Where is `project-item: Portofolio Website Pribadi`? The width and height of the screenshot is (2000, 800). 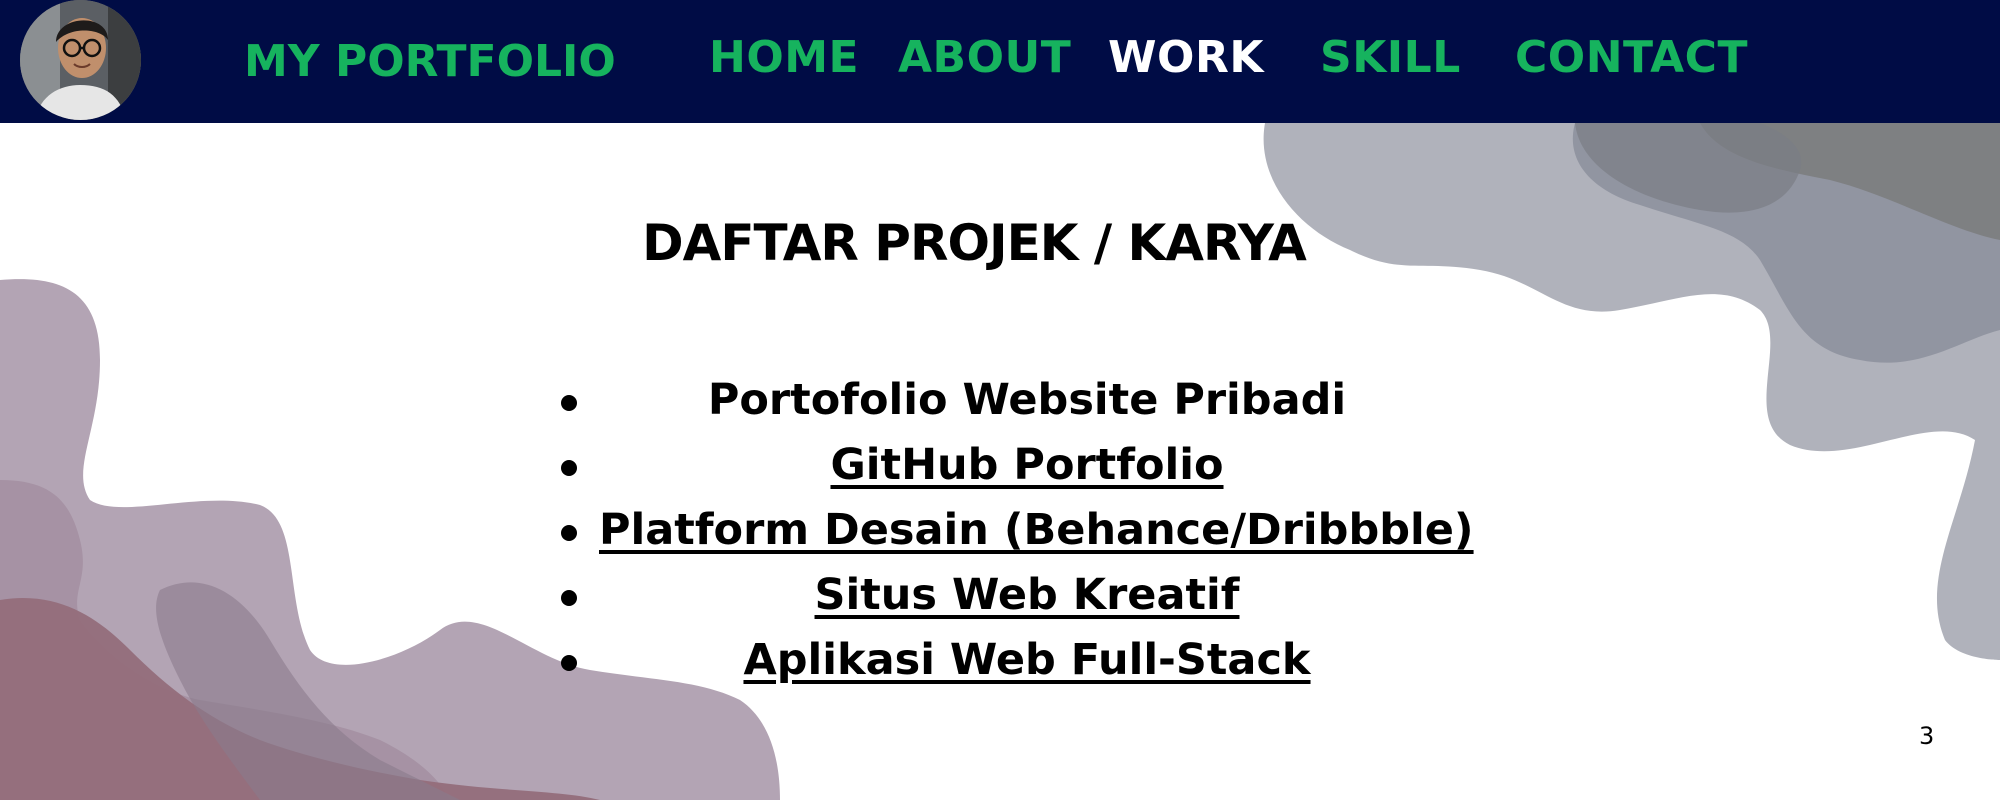
project-item: Portofolio Website Pribadi is located at coordinates (1005, 404).